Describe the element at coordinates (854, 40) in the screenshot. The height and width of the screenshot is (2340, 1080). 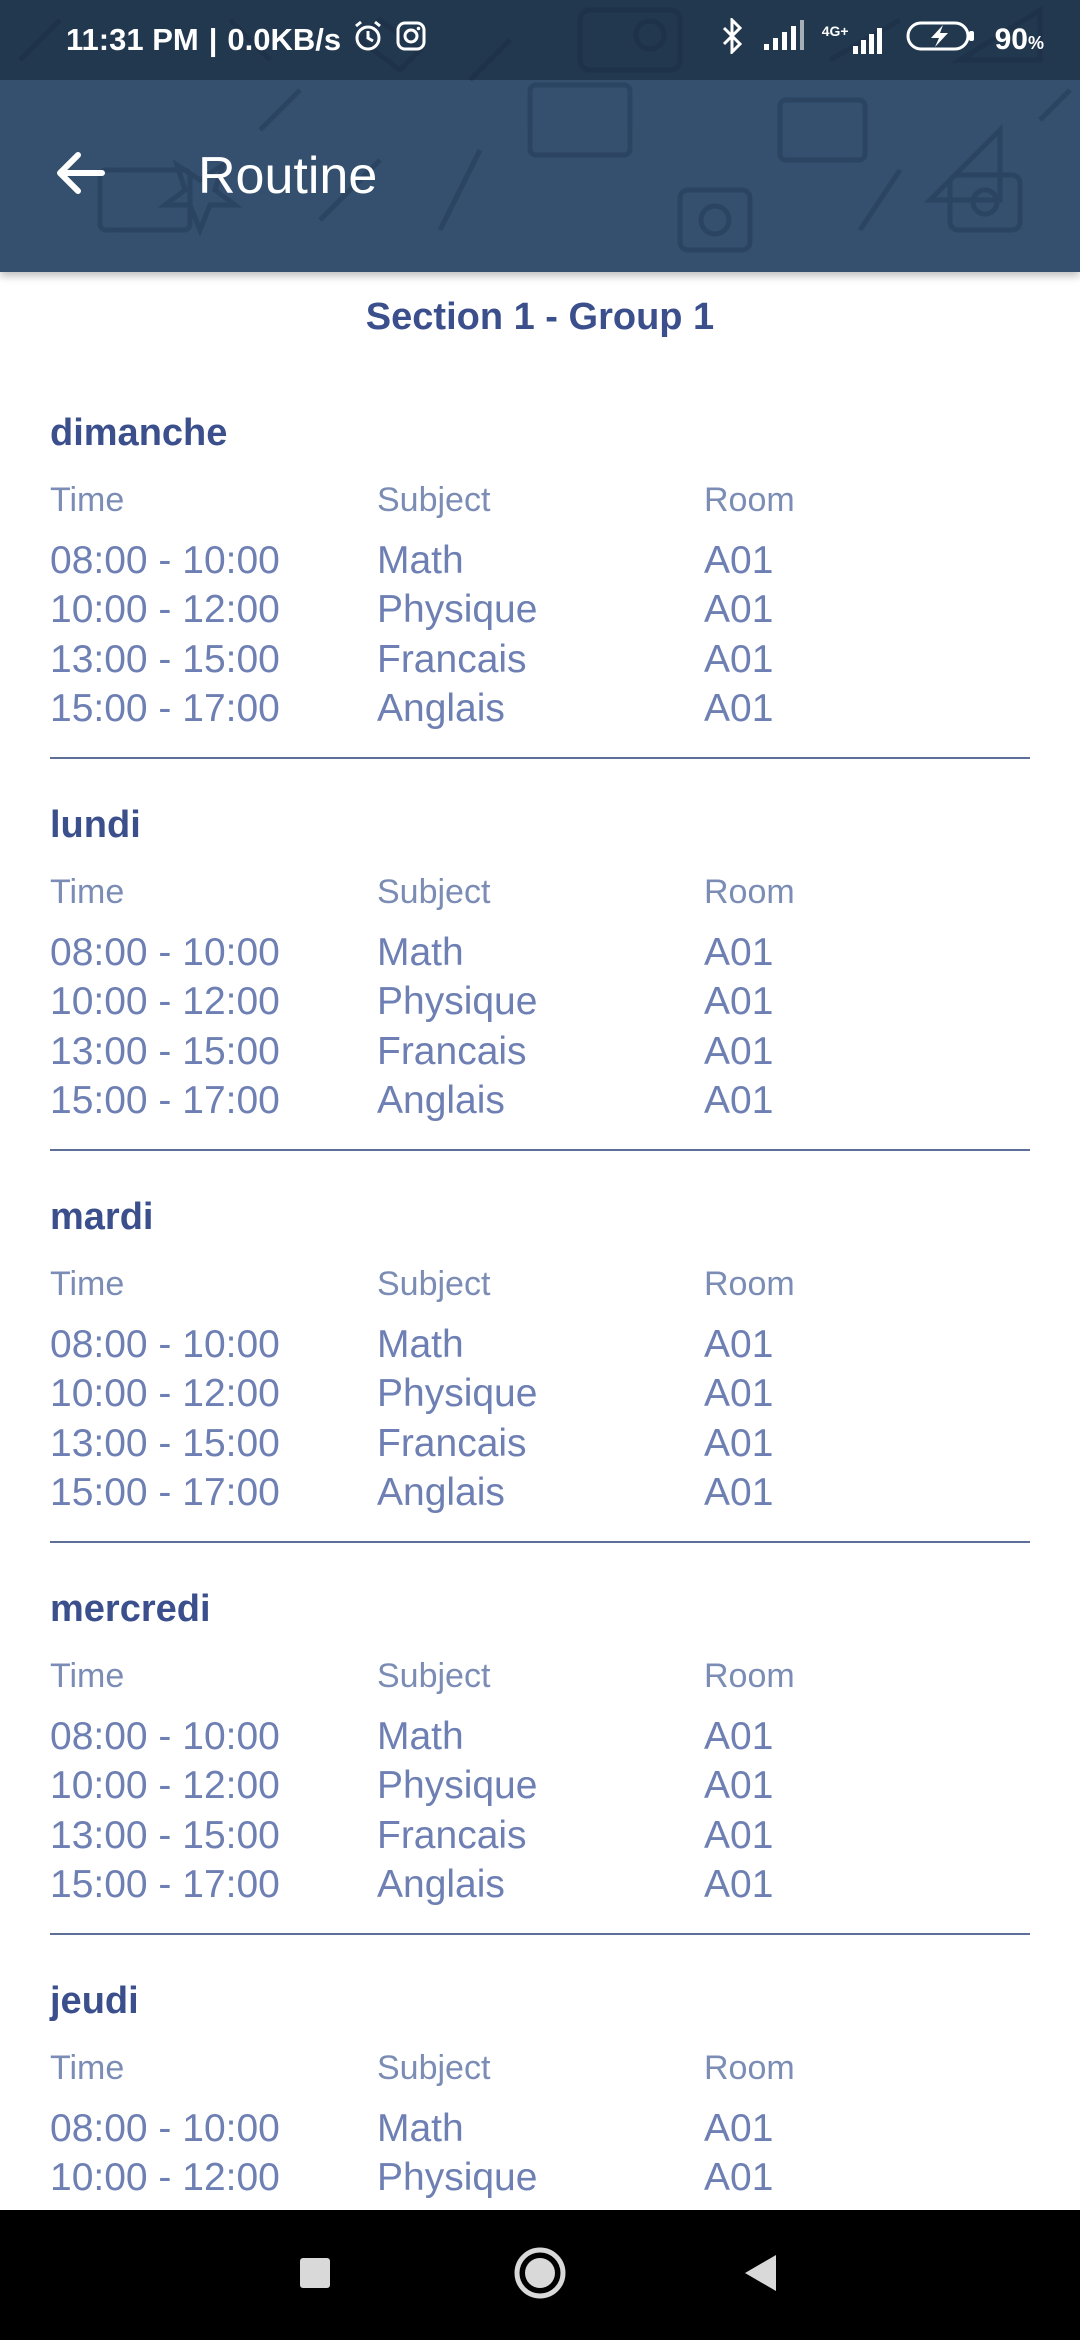
I see `signal-4g-icon: 4G+` at that location.